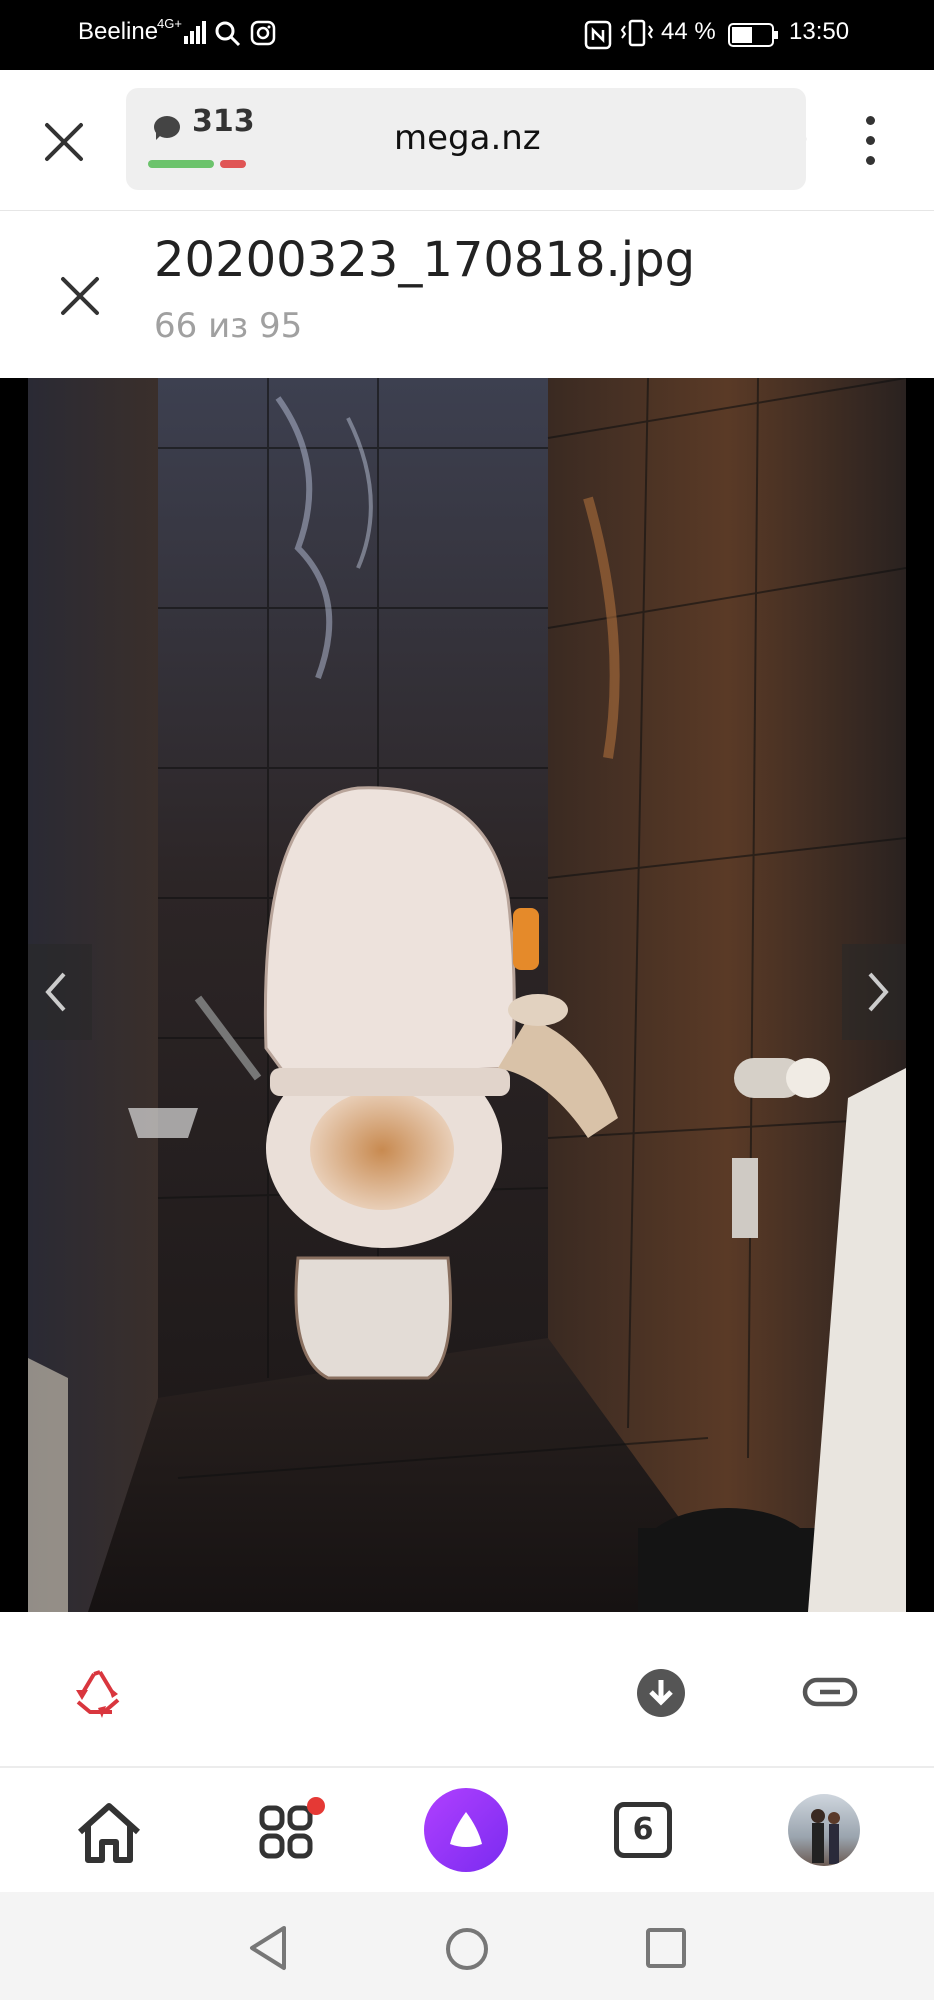  Describe the element at coordinates (64, 142) in the screenshot. I see `close-tab-icon` at that location.